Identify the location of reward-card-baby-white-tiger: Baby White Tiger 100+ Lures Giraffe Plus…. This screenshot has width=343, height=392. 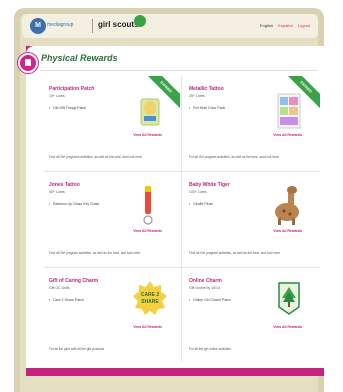
(252, 219).